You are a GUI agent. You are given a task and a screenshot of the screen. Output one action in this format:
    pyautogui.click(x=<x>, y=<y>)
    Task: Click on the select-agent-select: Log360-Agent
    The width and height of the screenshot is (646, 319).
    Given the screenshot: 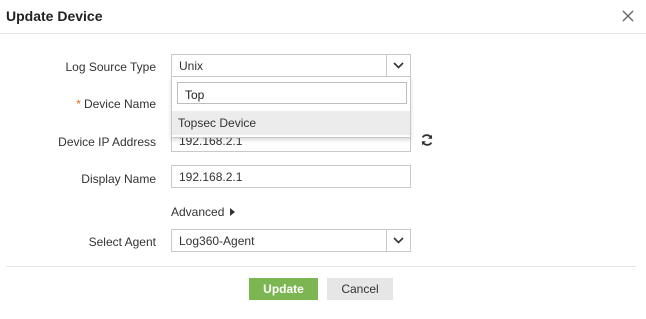 What is the action you would take?
    pyautogui.click(x=291, y=240)
    